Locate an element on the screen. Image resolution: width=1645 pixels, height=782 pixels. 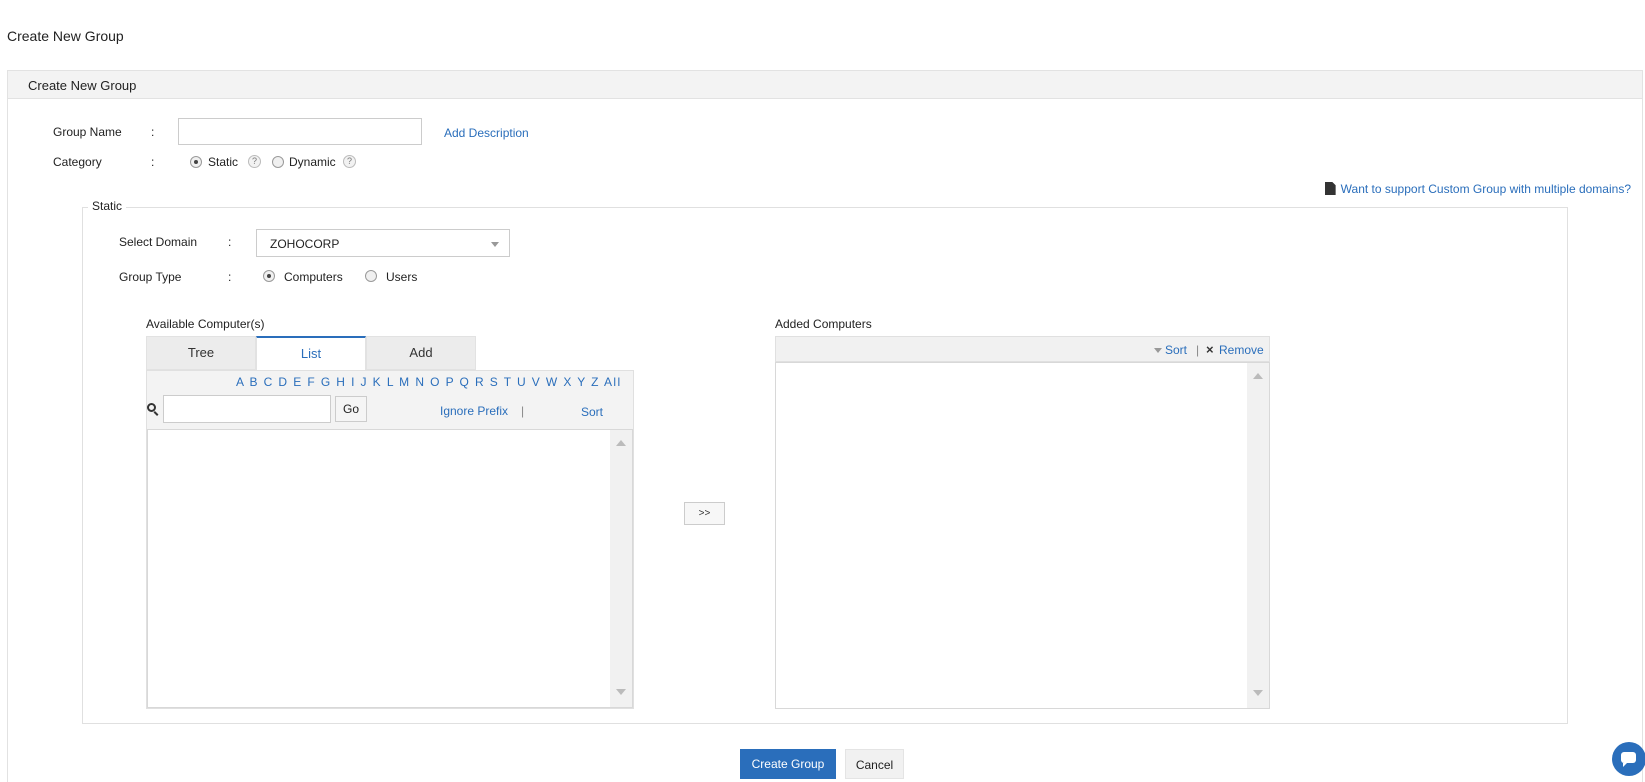
group-name-colon: : is located at coordinates (153, 132).